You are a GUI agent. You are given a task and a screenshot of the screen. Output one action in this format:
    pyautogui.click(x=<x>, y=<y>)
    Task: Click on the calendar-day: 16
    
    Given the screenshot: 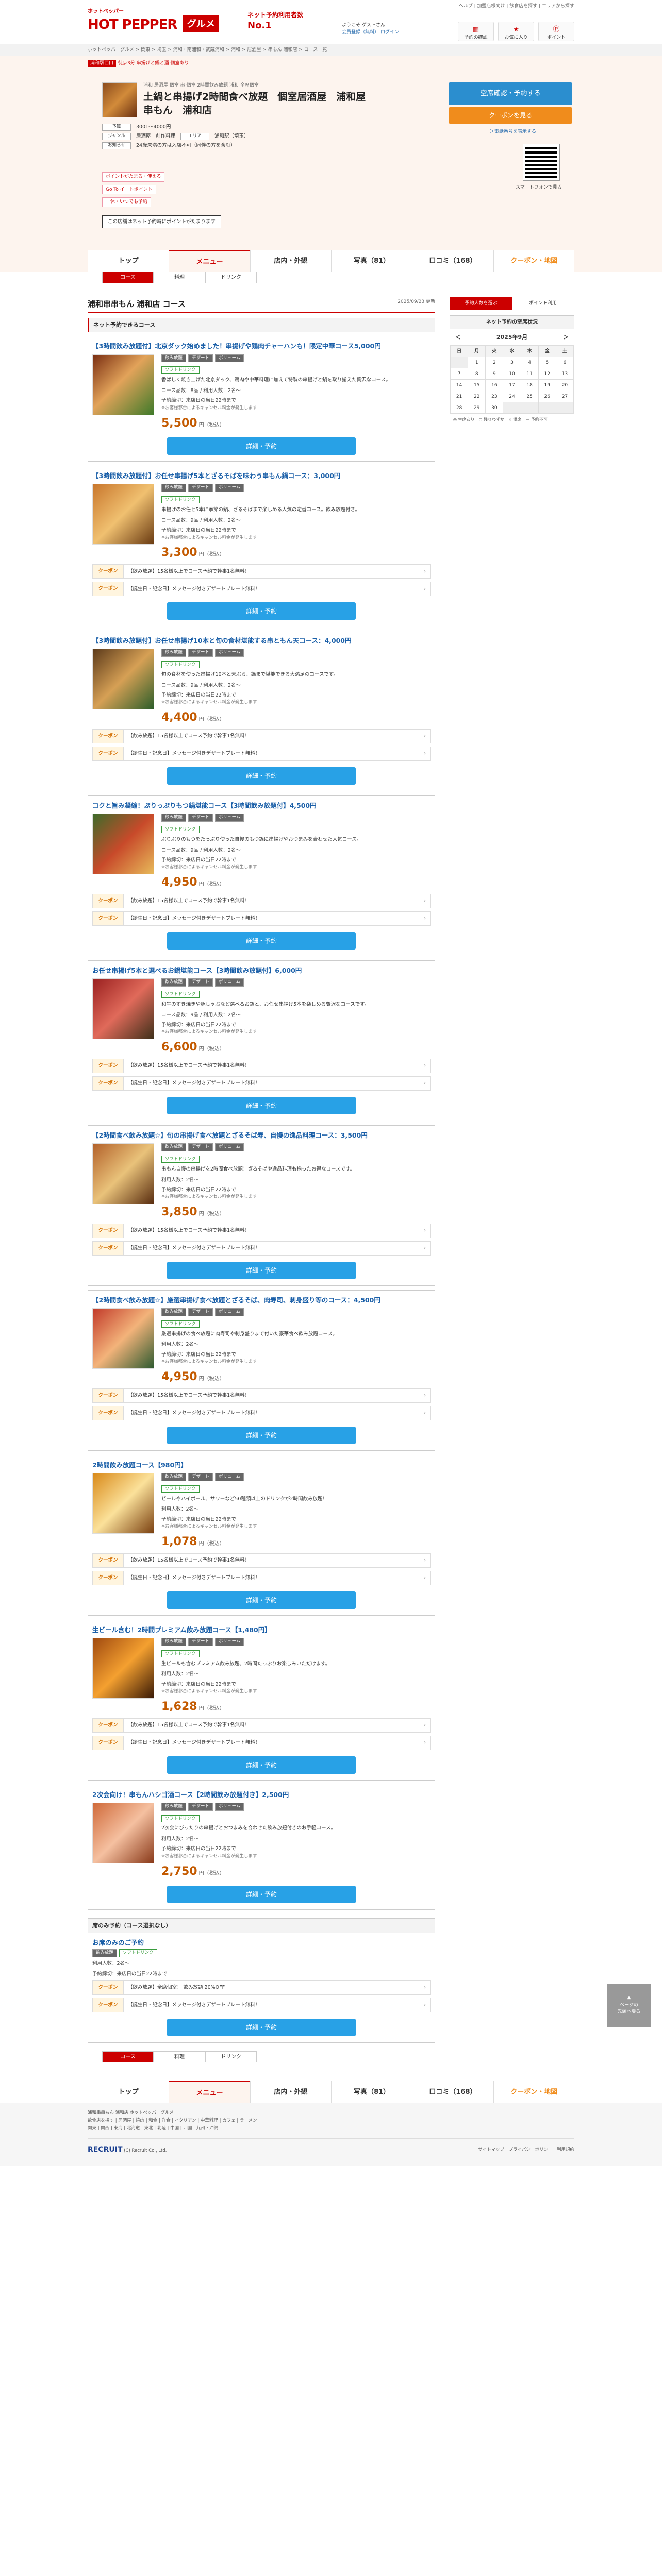 What is the action you would take?
    pyautogui.click(x=494, y=385)
    